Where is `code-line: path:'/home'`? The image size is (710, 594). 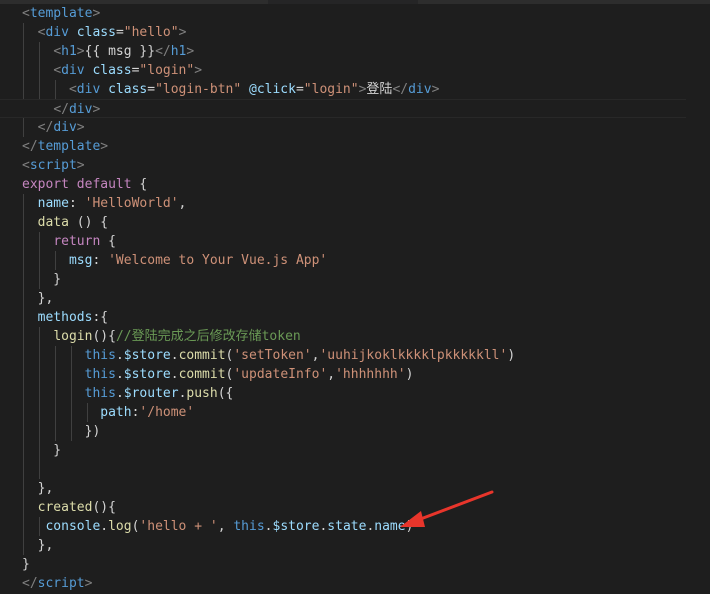 code-line: path:'/home' is located at coordinates (355, 412).